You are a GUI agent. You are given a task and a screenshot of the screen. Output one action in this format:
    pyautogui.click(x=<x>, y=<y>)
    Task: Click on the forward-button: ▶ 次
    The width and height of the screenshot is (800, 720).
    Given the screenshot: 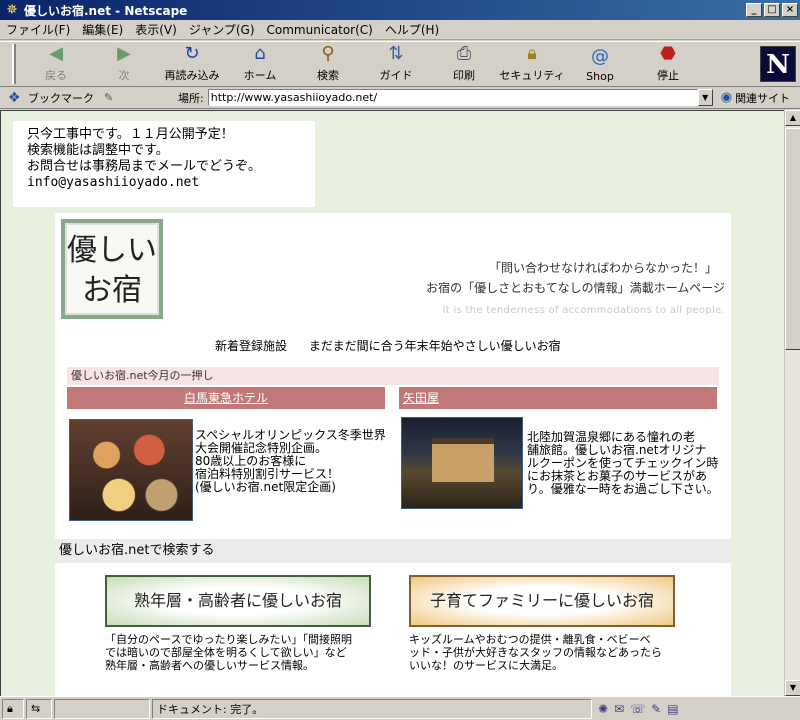 What is the action you would take?
    pyautogui.click(x=124, y=64)
    